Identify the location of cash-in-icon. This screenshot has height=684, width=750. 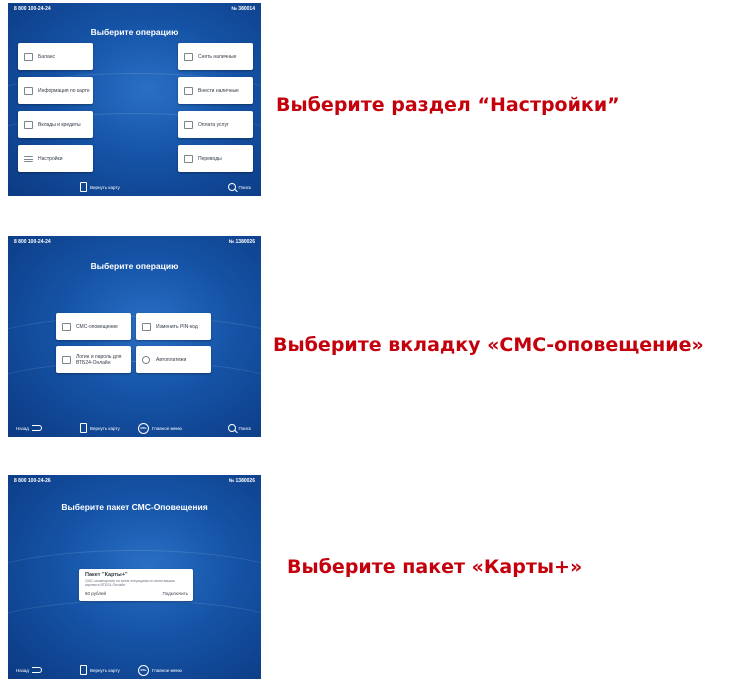
(188, 90).